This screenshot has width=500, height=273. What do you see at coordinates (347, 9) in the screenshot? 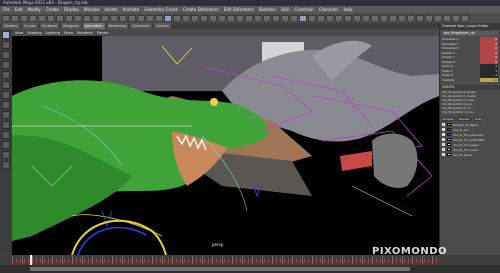
I see `menu-item: Help` at bounding box center [347, 9].